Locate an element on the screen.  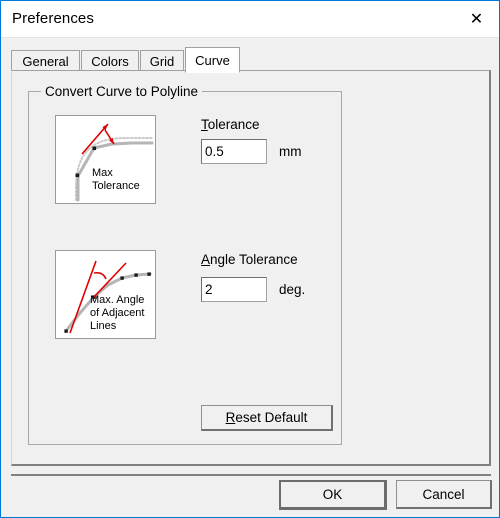
tab-curve: Curve is located at coordinates (212, 60).